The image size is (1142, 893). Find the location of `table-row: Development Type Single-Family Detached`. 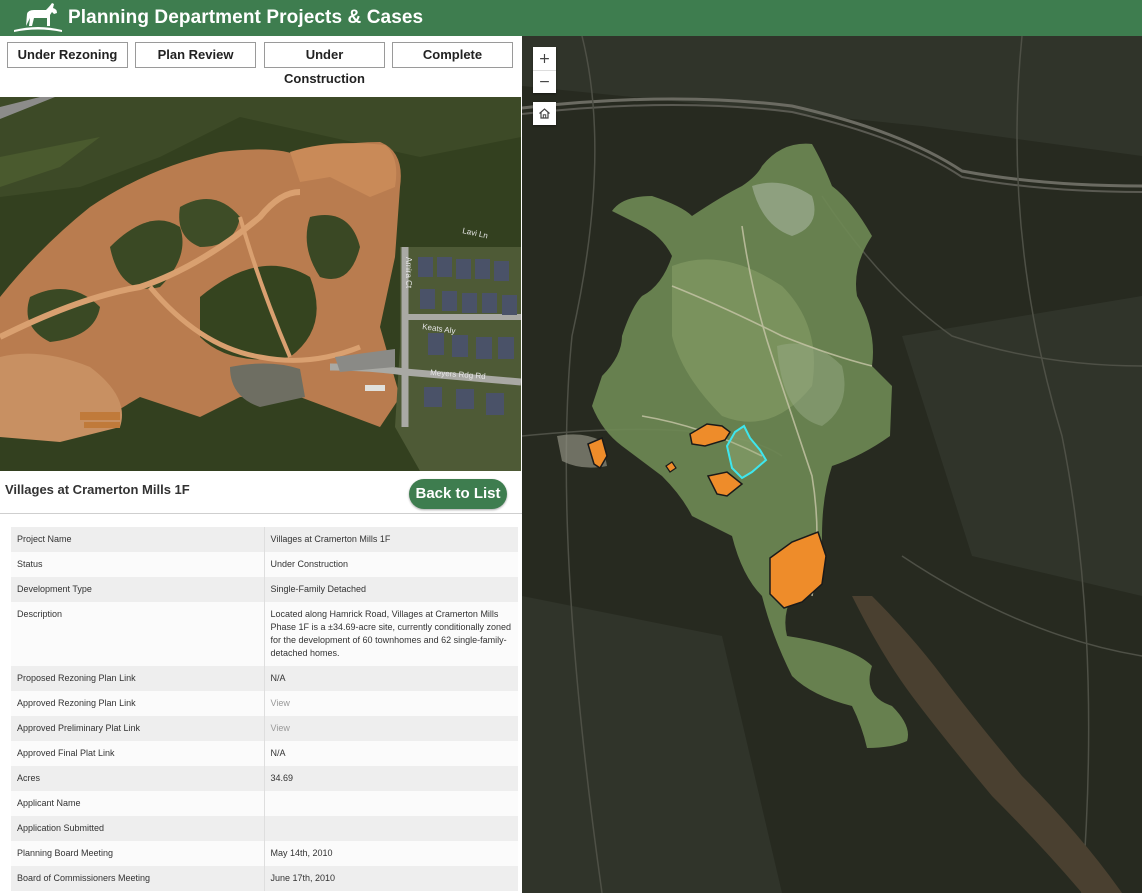

table-row: Development Type Single-Family Detached is located at coordinates (264, 589).